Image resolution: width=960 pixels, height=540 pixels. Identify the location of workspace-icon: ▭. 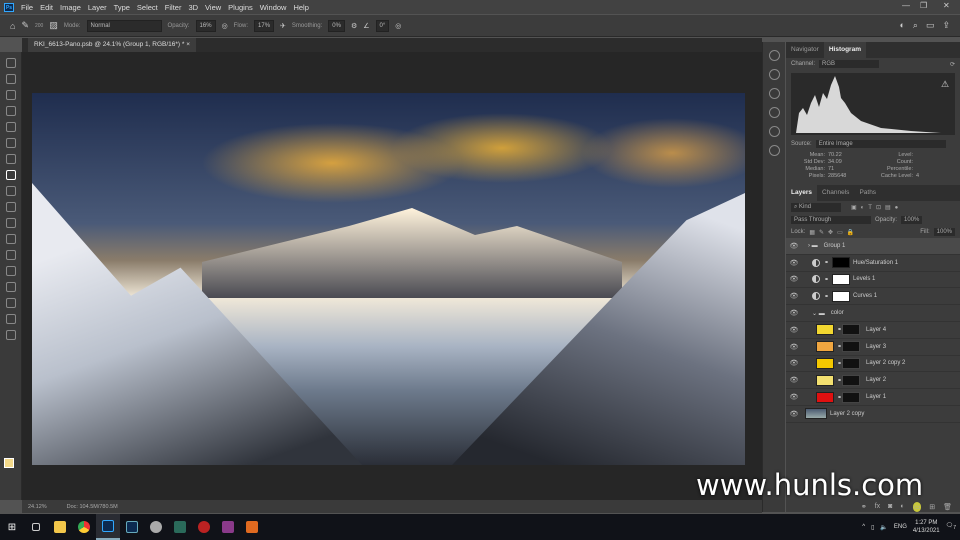
(930, 25).